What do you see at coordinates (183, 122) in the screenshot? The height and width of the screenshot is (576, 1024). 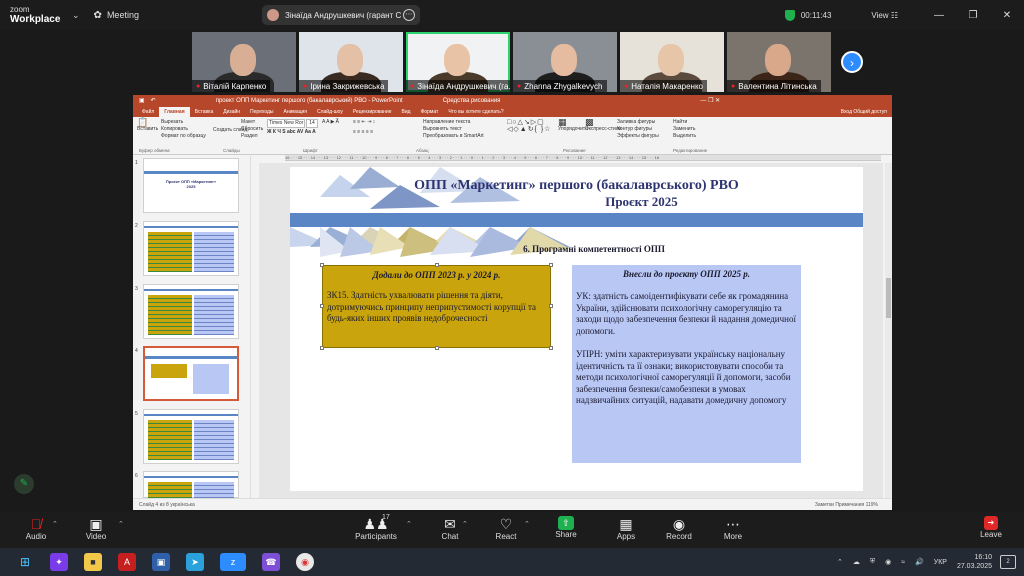 I see `cut-button: Вырезать` at bounding box center [183, 122].